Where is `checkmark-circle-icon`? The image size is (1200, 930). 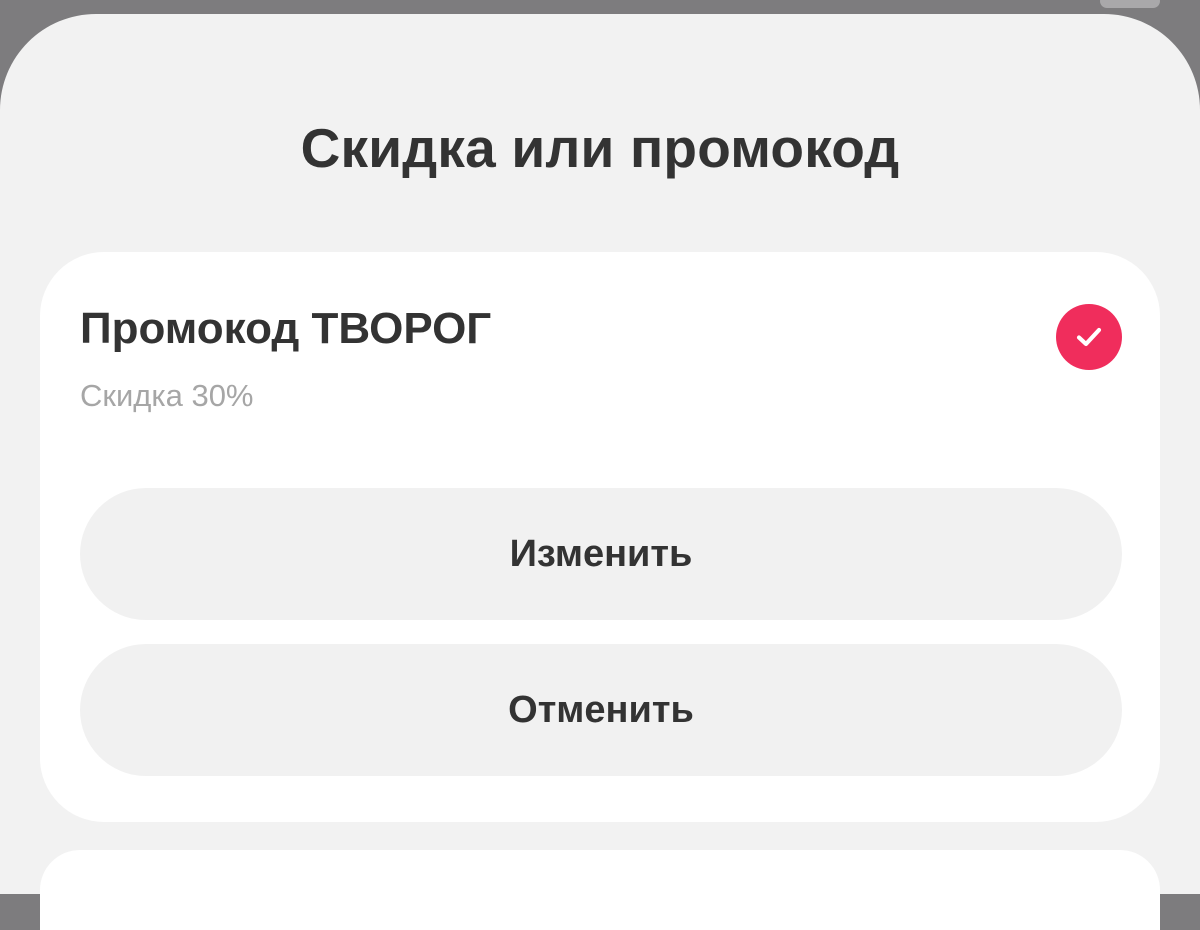
checkmark-circle-icon is located at coordinates (1089, 337).